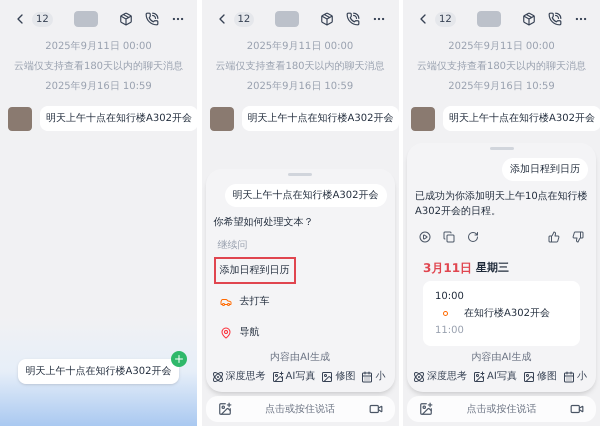 Image resolution: width=600 pixels, height=426 pixels. Describe the element at coordinates (545, 169) in the screenshot. I see `user-bubble: 添加日程到日历` at that location.